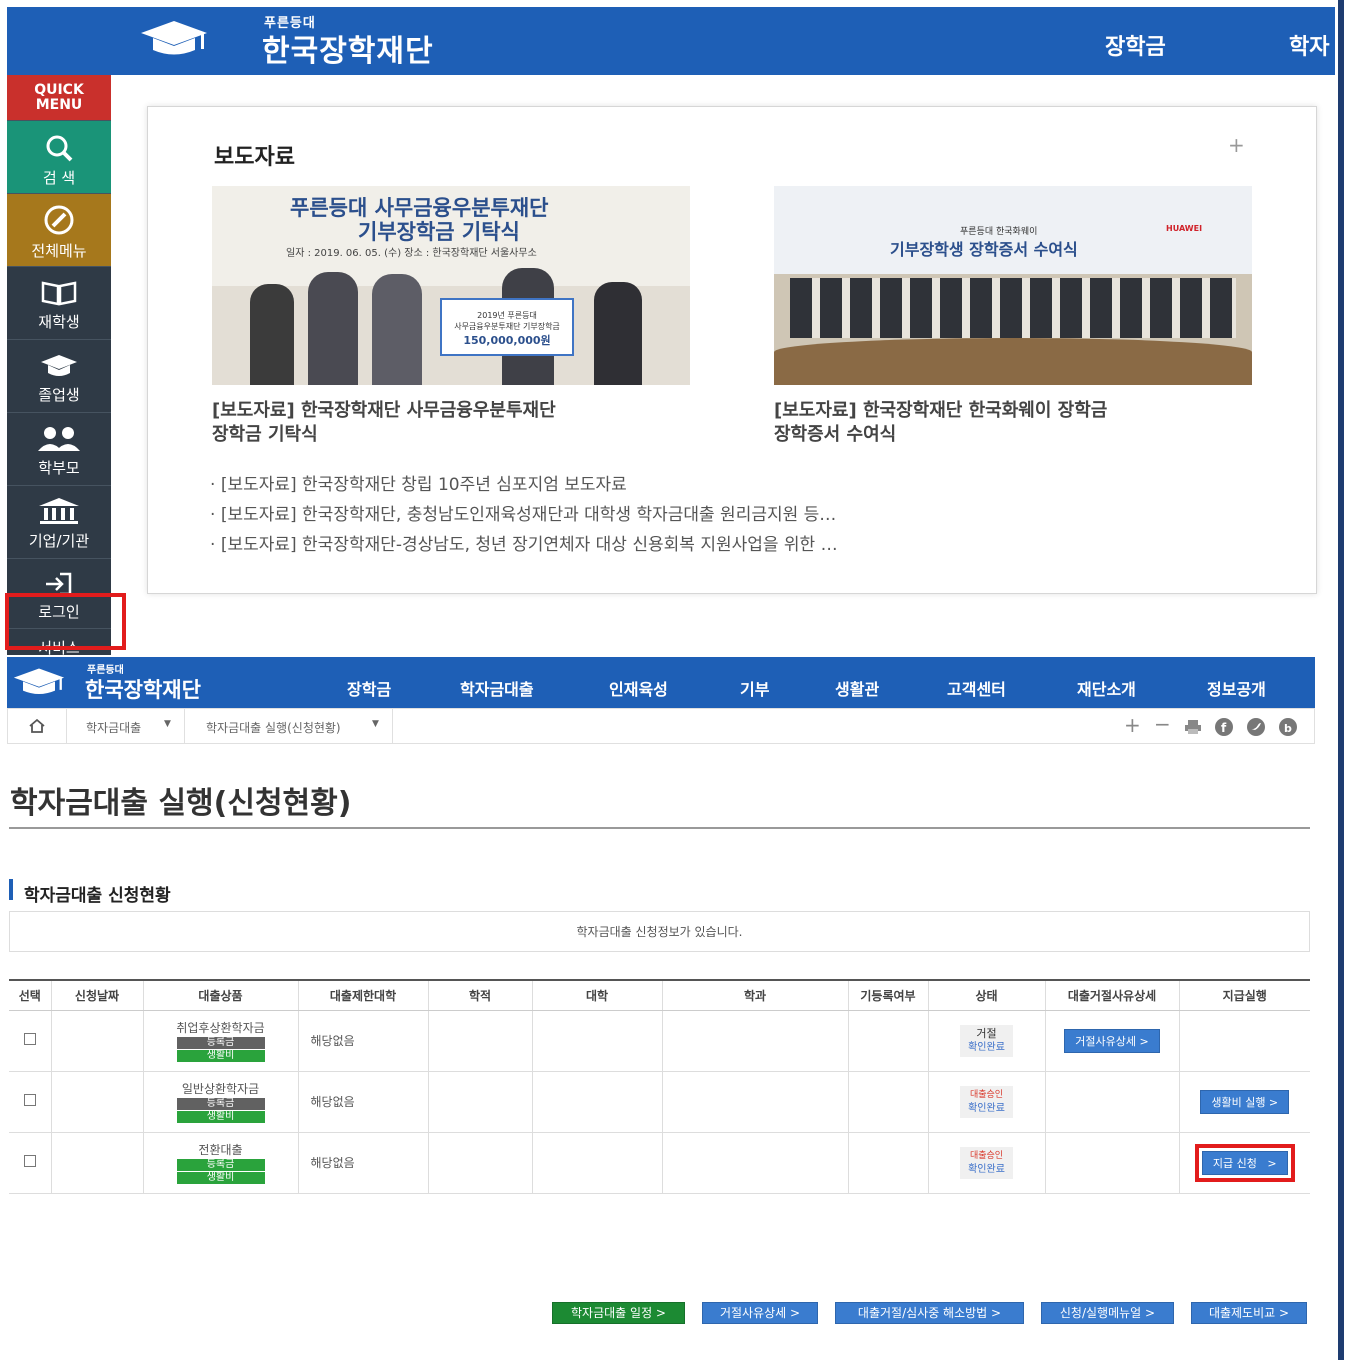 The height and width of the screenshot is (1360, 1352). I want to click on blog-icon: b, so click(1288, 727).